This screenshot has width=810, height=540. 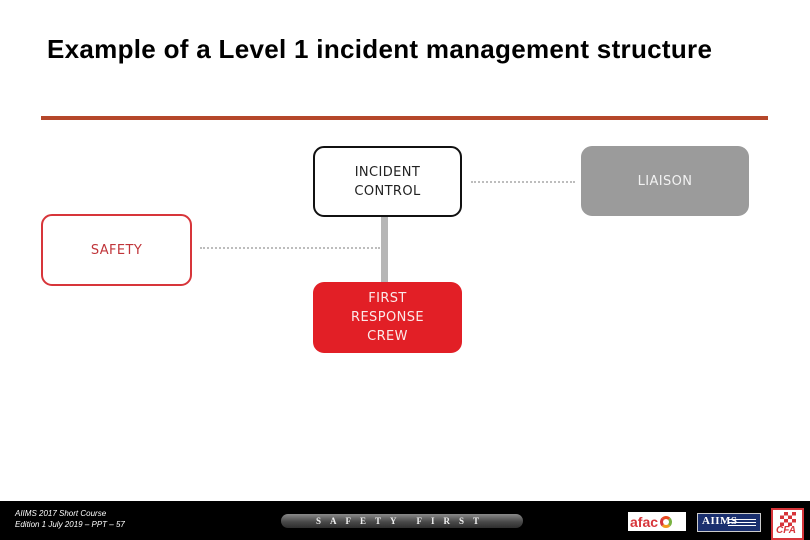 What do you see at coordinates (290, 248) in the screenshot?
I see `connector-incident-control-safety` at bounding box center [290, 248].